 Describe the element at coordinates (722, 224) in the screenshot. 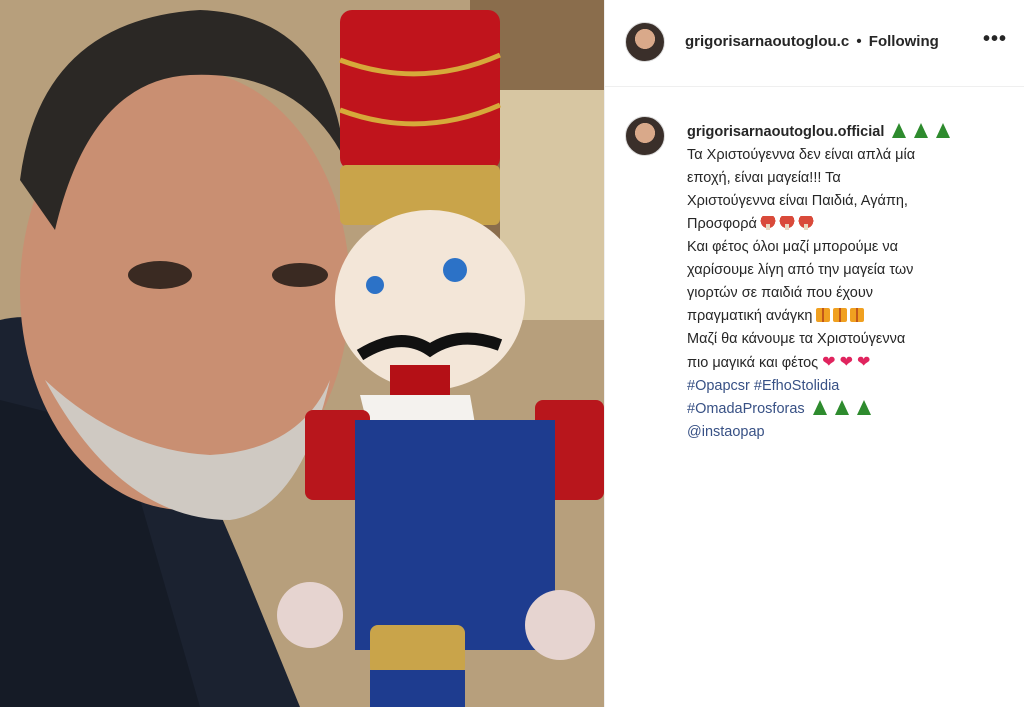

I see `caption-line: Προσφορά` at that location.